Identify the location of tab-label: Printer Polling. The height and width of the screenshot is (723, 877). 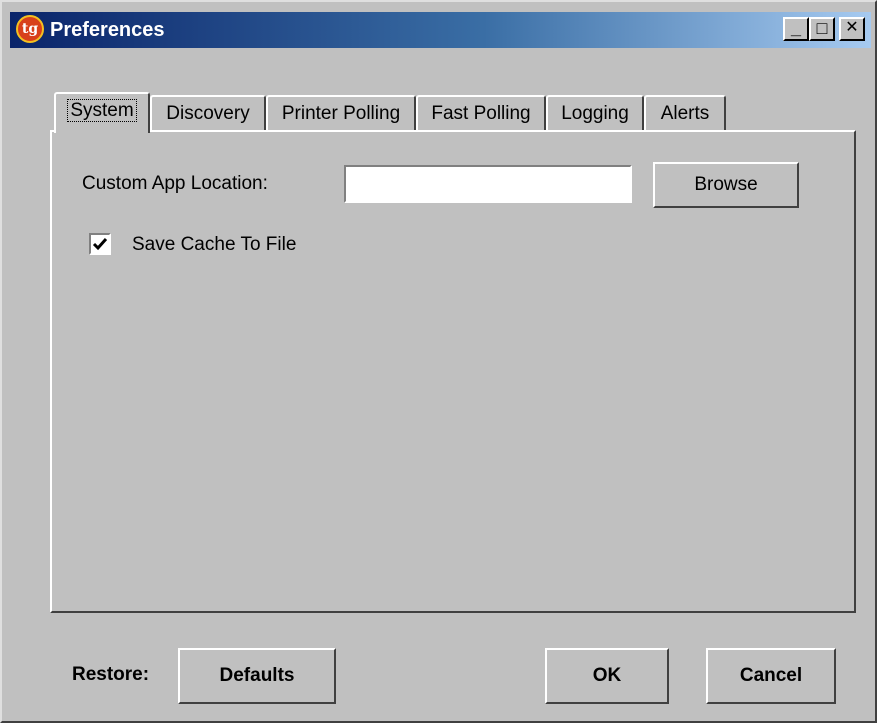
(341, 113).